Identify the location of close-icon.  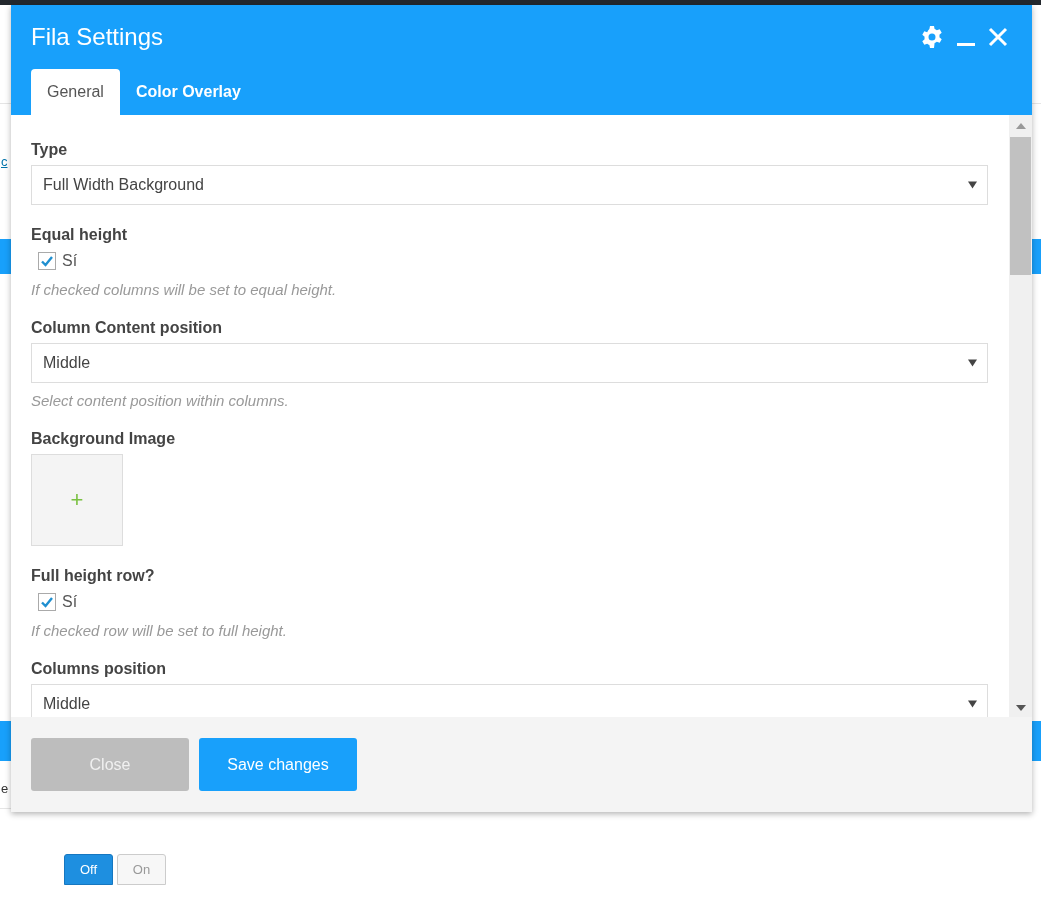
(998, 37).